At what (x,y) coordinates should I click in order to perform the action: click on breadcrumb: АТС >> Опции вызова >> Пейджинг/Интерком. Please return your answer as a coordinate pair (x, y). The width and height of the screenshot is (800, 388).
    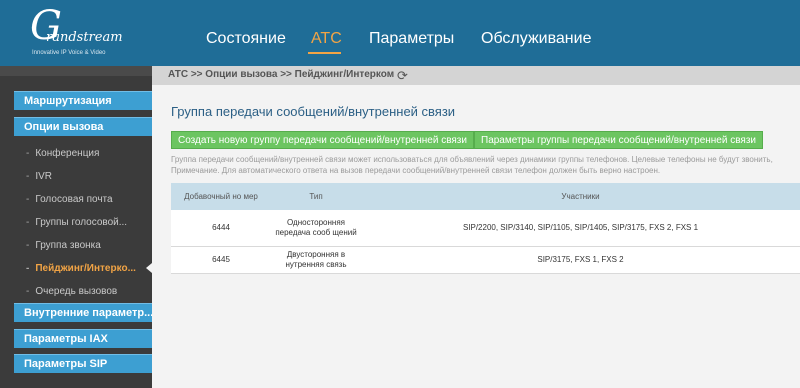
    Looking at the image, I should click on (281, 74).